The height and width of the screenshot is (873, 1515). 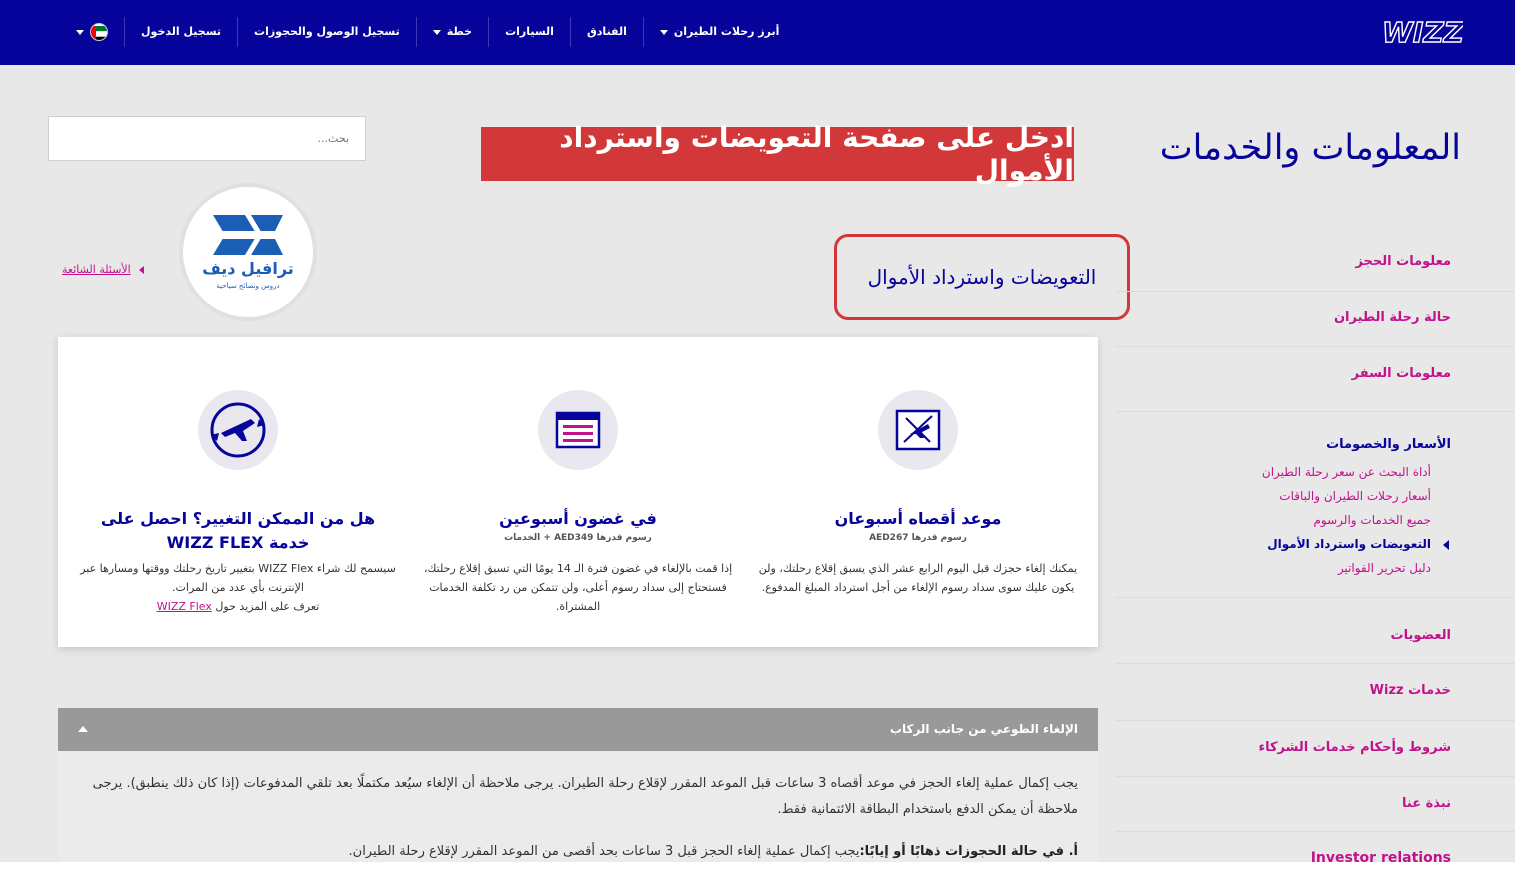 I want to click on paragraph-bold-lead: أ. في حالة الحجوزات ذهابًا أو إيابًا:, so click(x=968, y=851).